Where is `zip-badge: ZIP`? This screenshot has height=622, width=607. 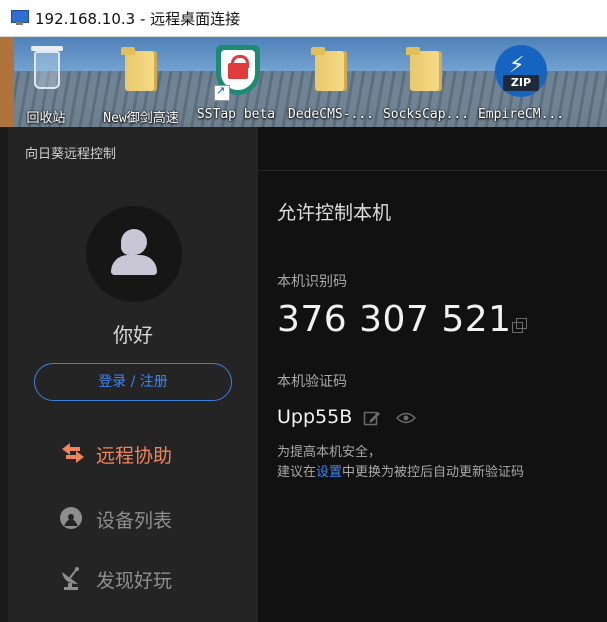
zip-badge: ZIP is located at coordinates (521, 83).